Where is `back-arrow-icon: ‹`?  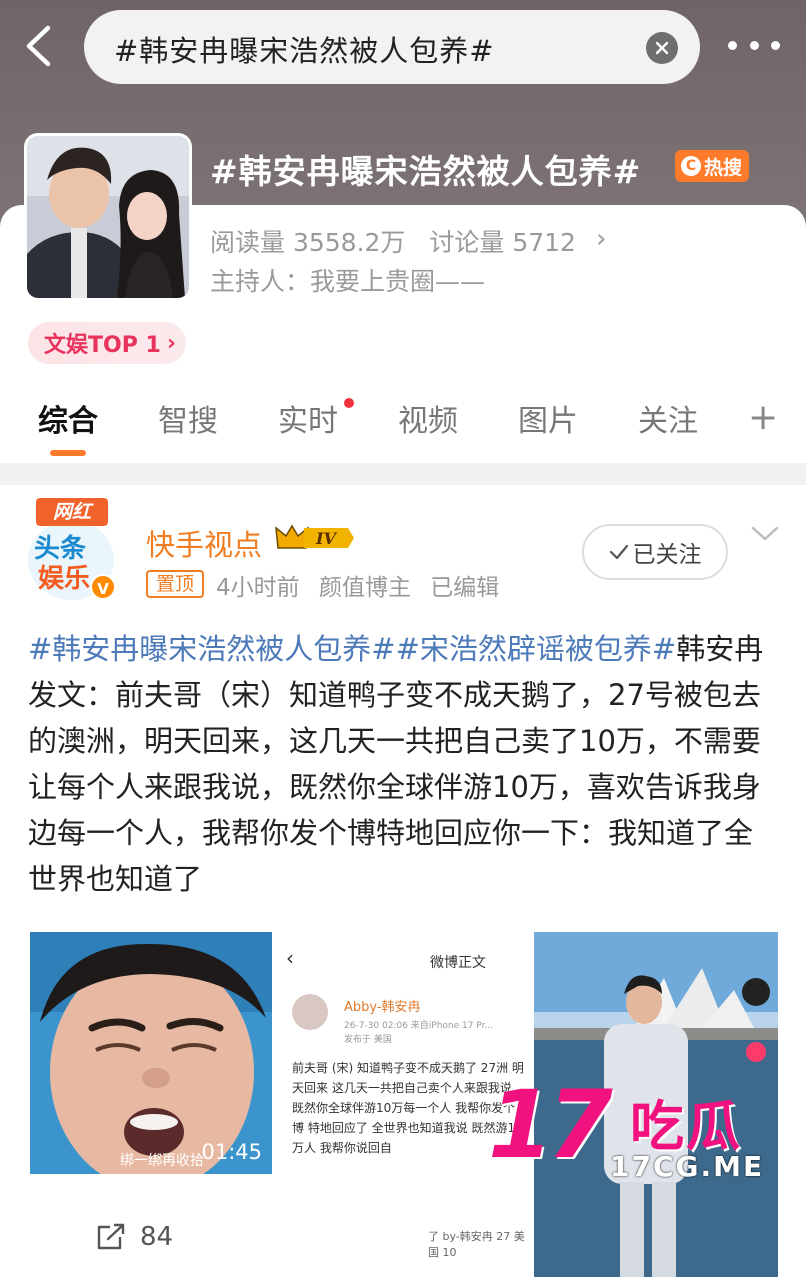 back-arrow-icon: ‹ is located at coordinates (290, 958).